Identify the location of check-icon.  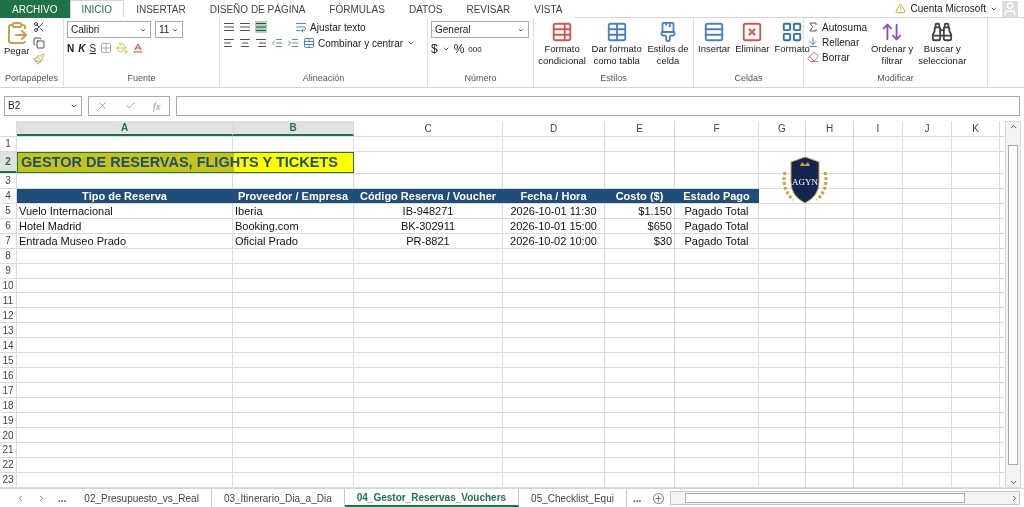
(130, 105).